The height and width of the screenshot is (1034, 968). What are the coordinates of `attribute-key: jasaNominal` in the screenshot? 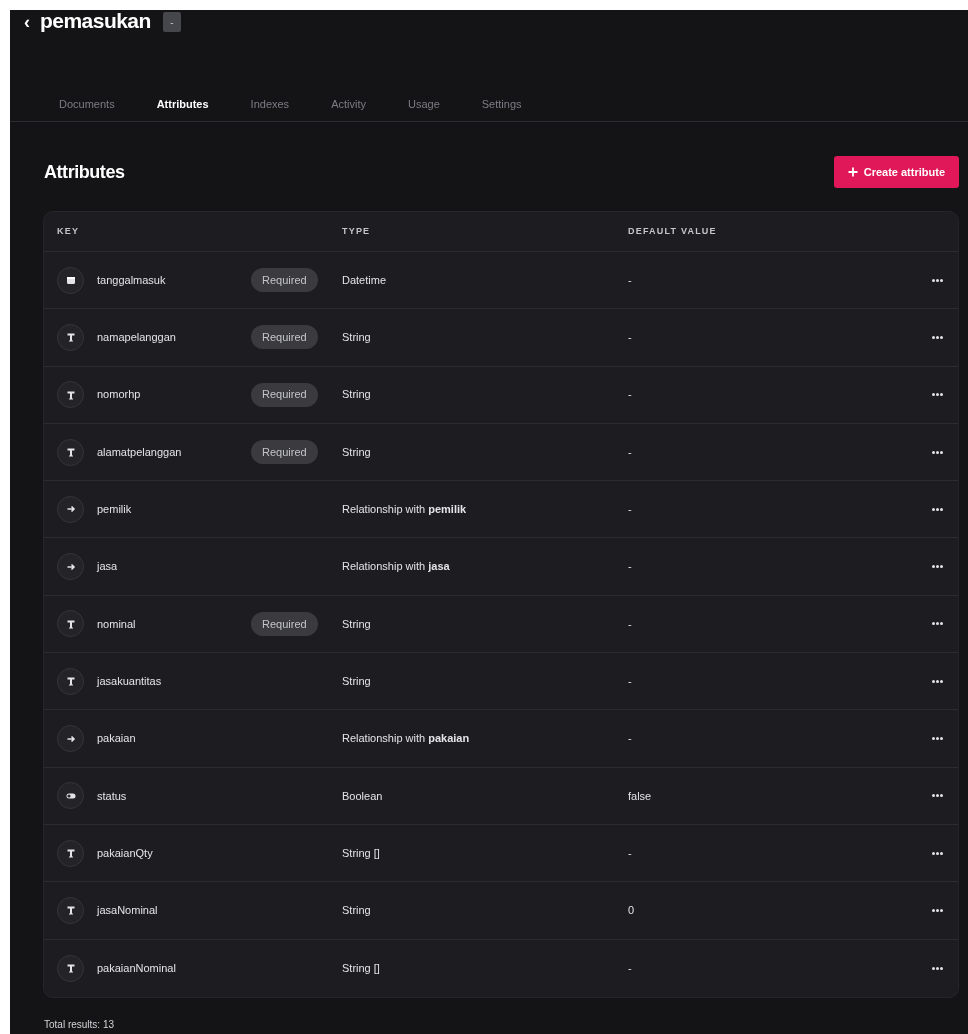 It's located at (174, 910).